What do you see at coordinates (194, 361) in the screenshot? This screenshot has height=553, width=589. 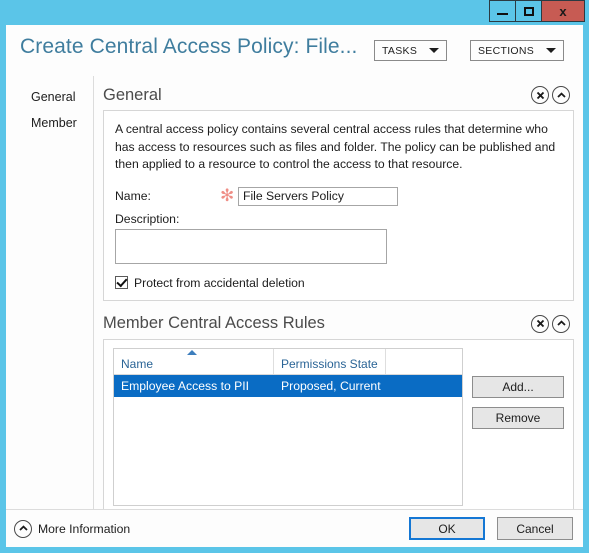 I see `column-header-name: Name` at bounding box center [194, 361].